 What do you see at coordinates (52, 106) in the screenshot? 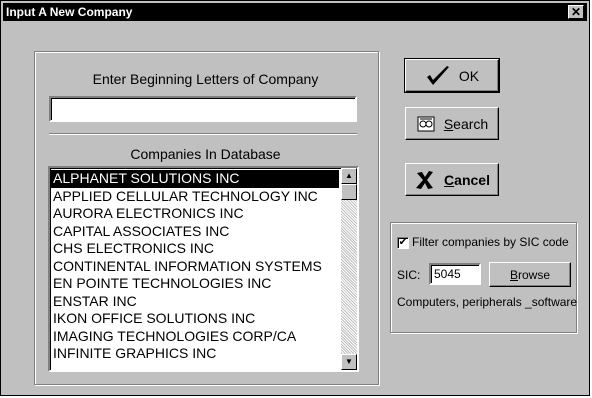
I see `company-search-value` at bounding box center [52, 106].